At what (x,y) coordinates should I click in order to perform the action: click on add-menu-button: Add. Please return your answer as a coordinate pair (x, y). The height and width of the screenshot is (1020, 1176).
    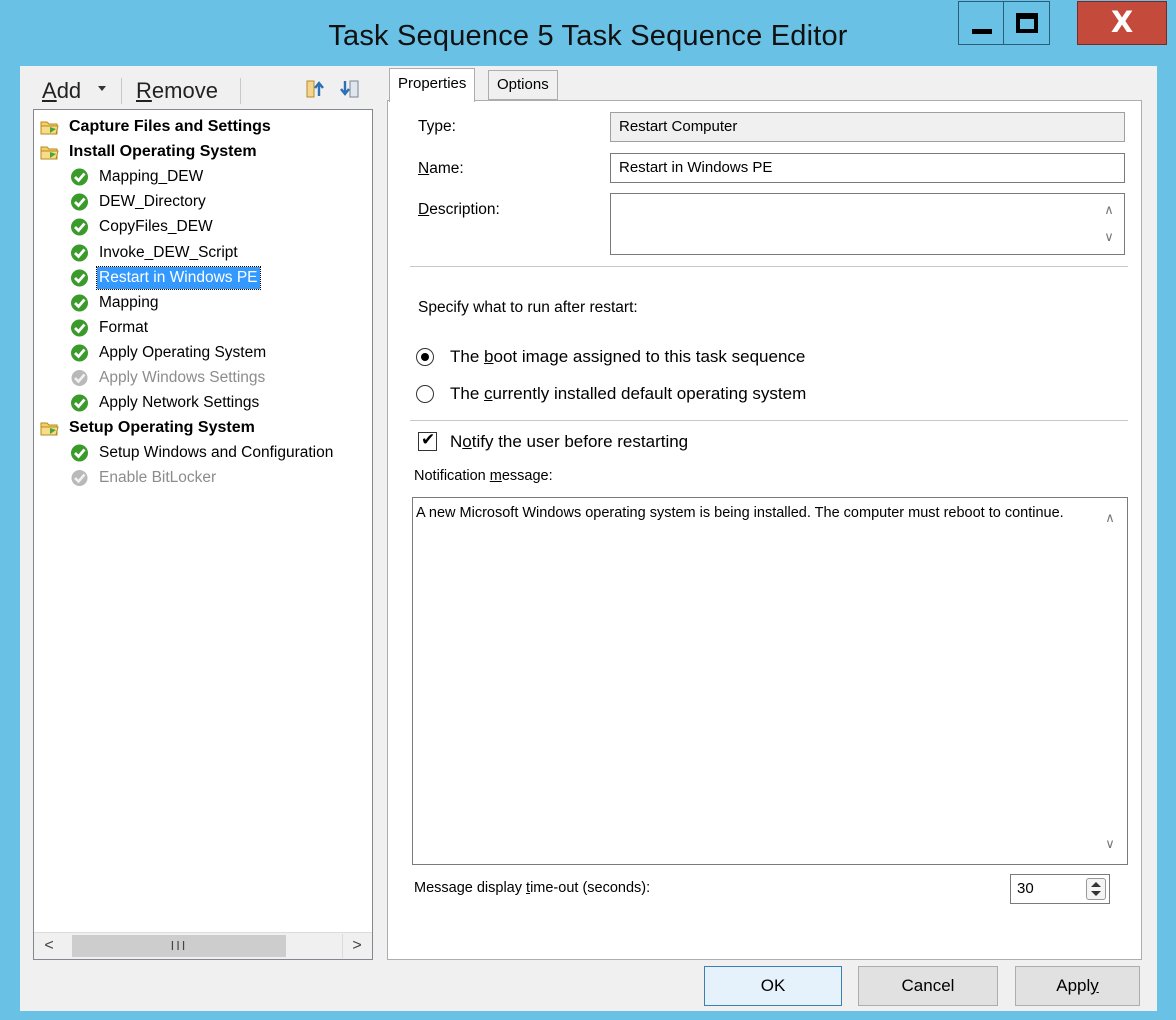
    Looking at the image, I should click on (61, 91).